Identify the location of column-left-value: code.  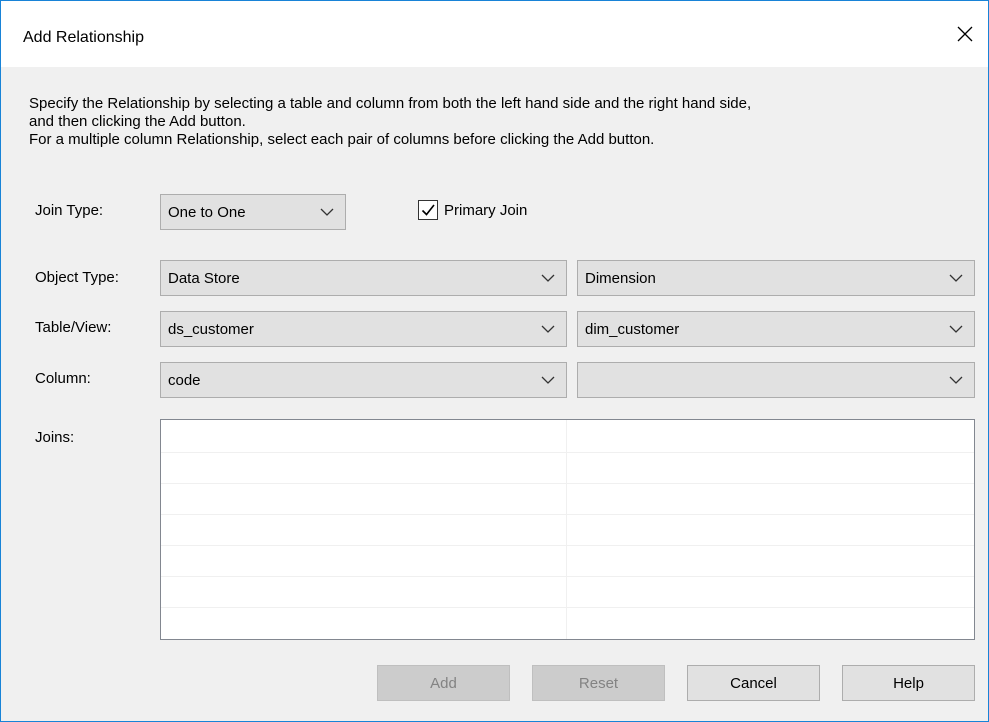
(184, 380).